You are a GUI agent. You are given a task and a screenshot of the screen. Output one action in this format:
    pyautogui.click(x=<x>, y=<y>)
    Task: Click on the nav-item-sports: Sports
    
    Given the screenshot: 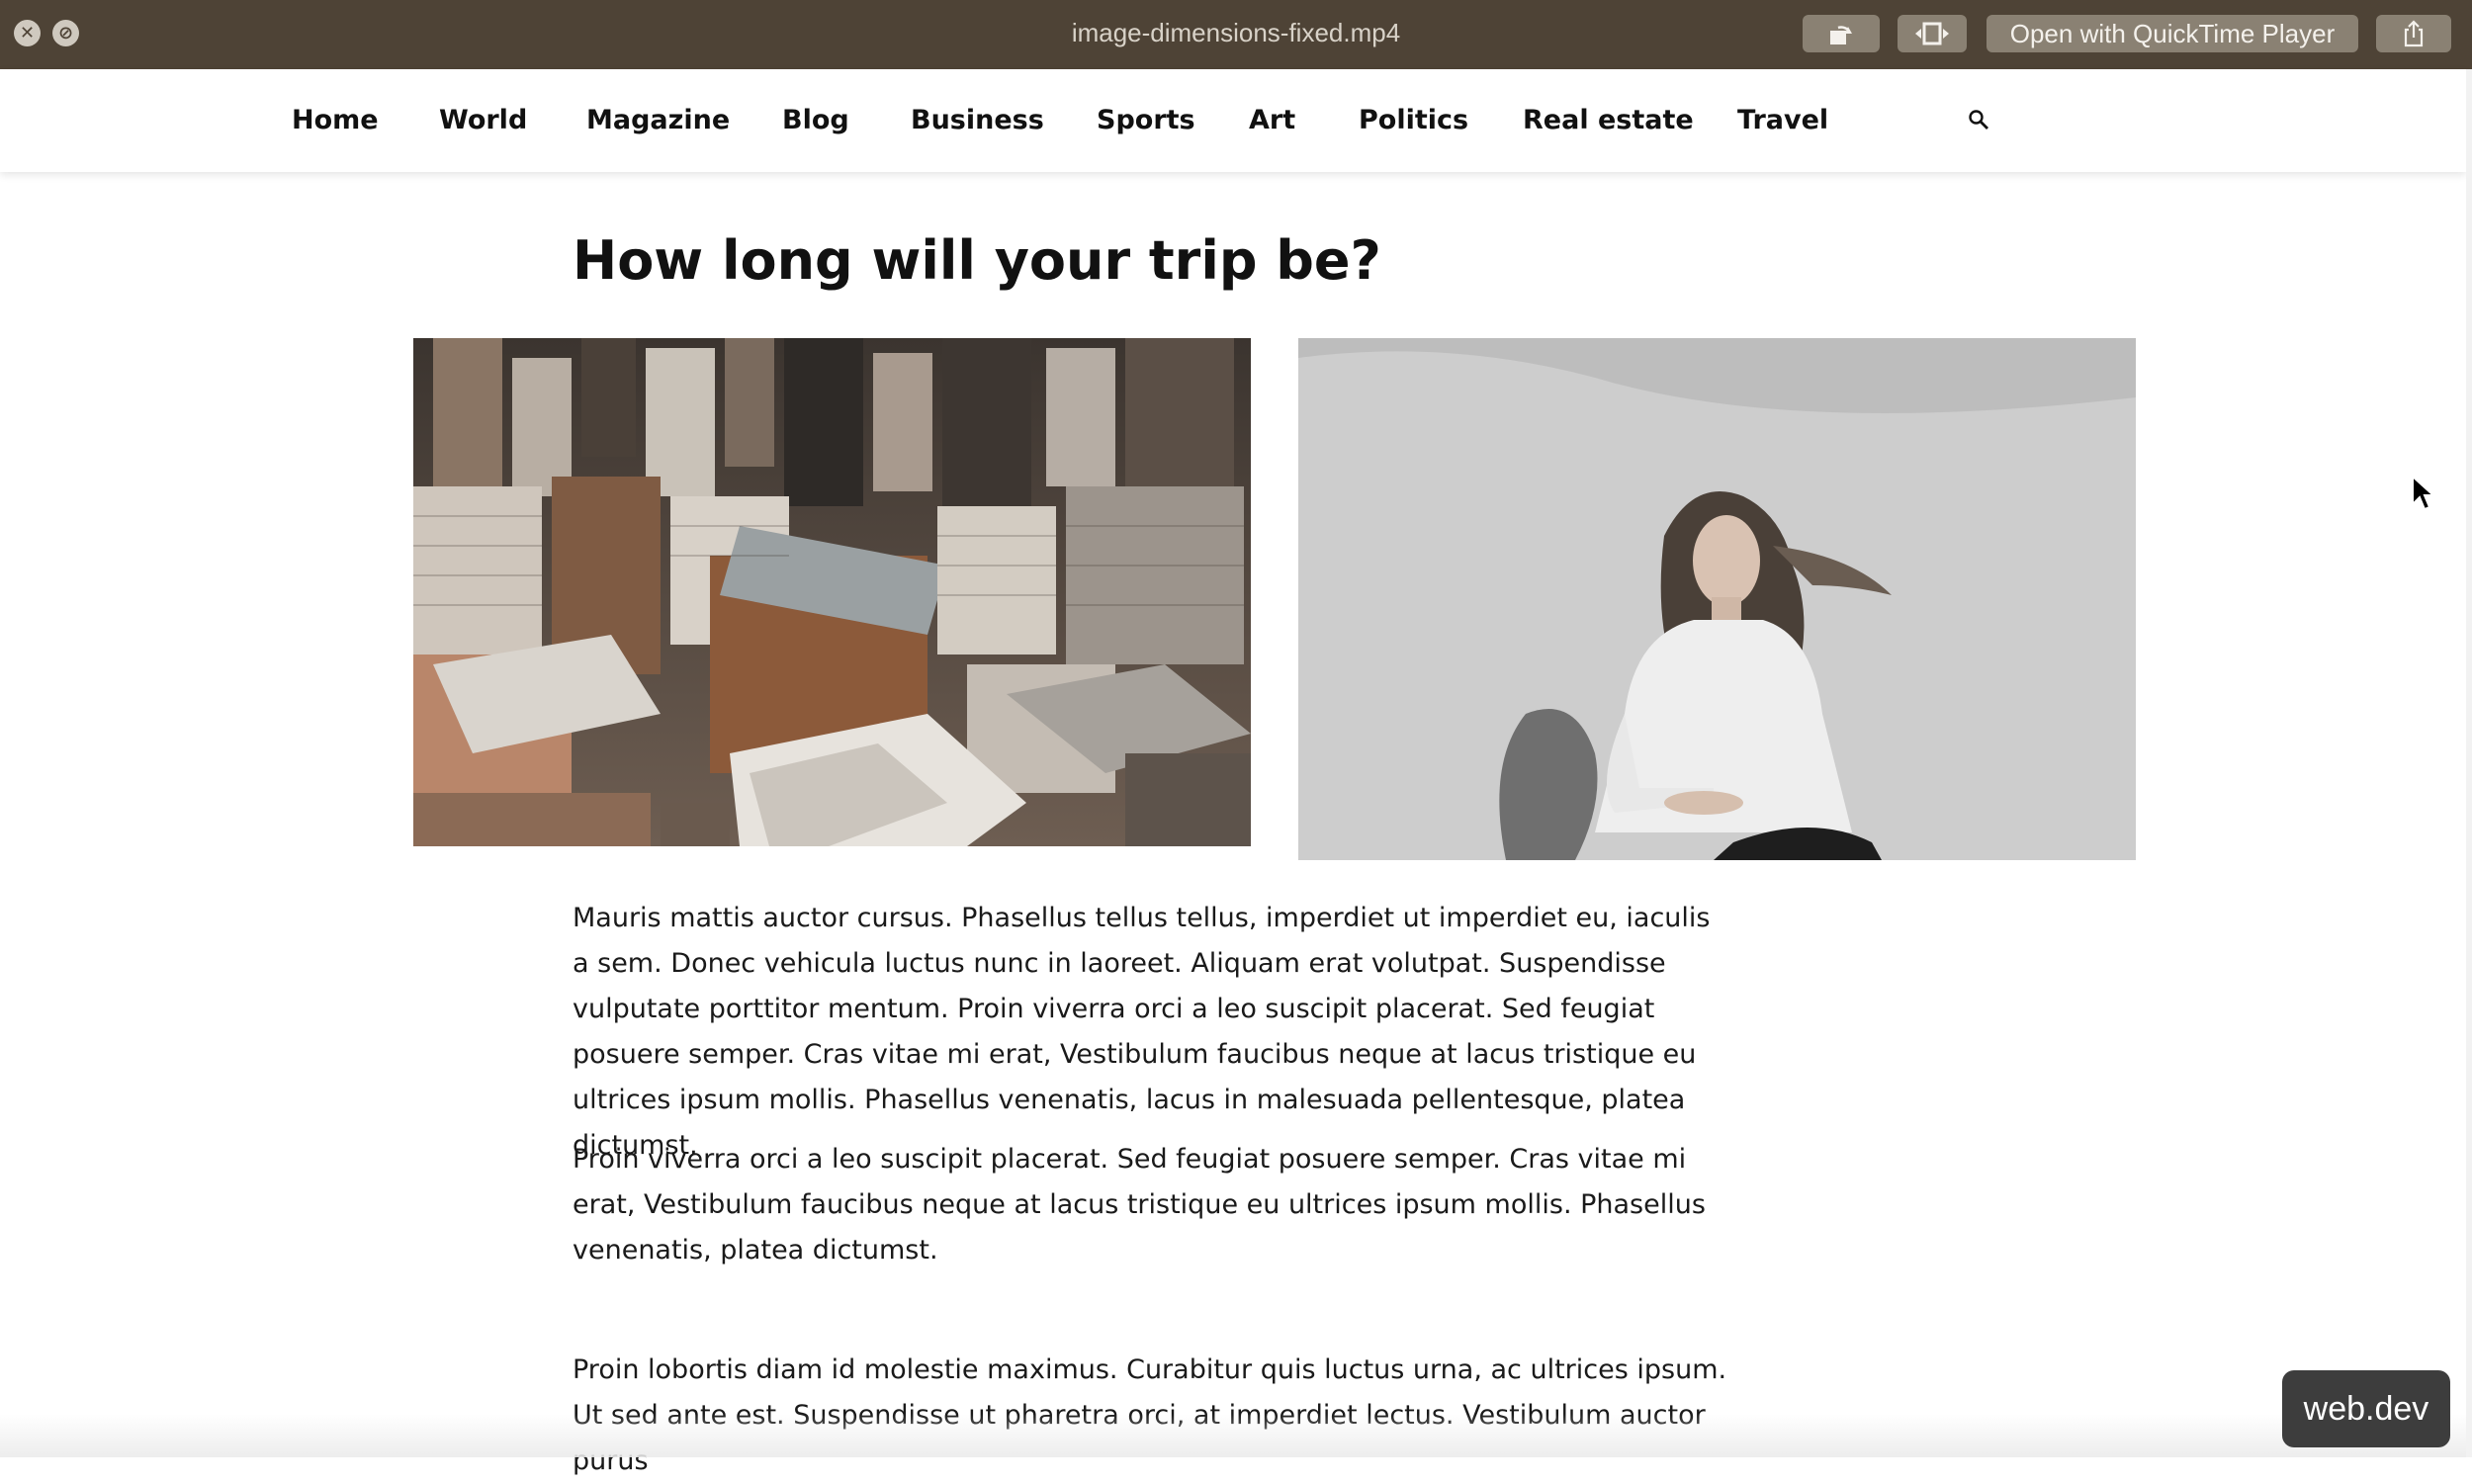 What is the action you would take?
    pyautogui.click(x=1146, y=120)
    